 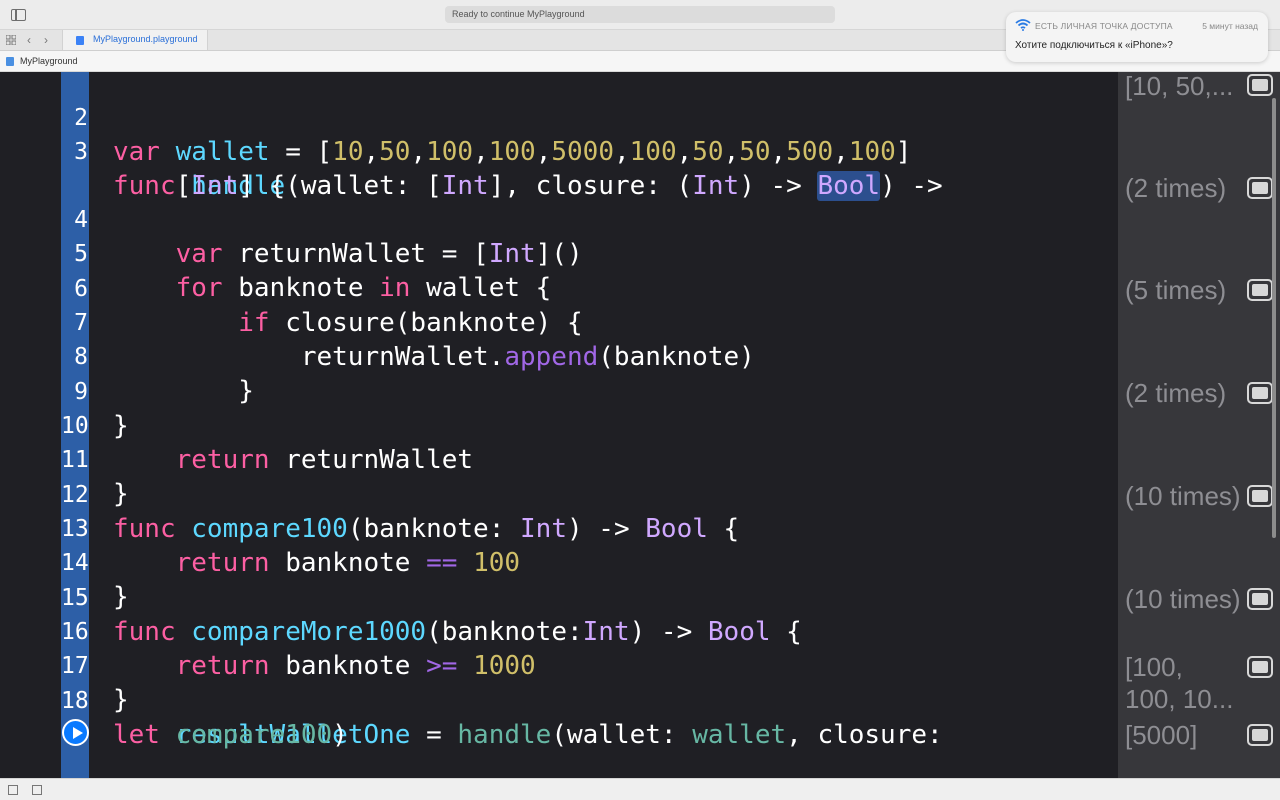 What do you see at coordinates (559, 391) in the screenshot?
I see `code-line: 9 }` at bounding box center [559, 391].